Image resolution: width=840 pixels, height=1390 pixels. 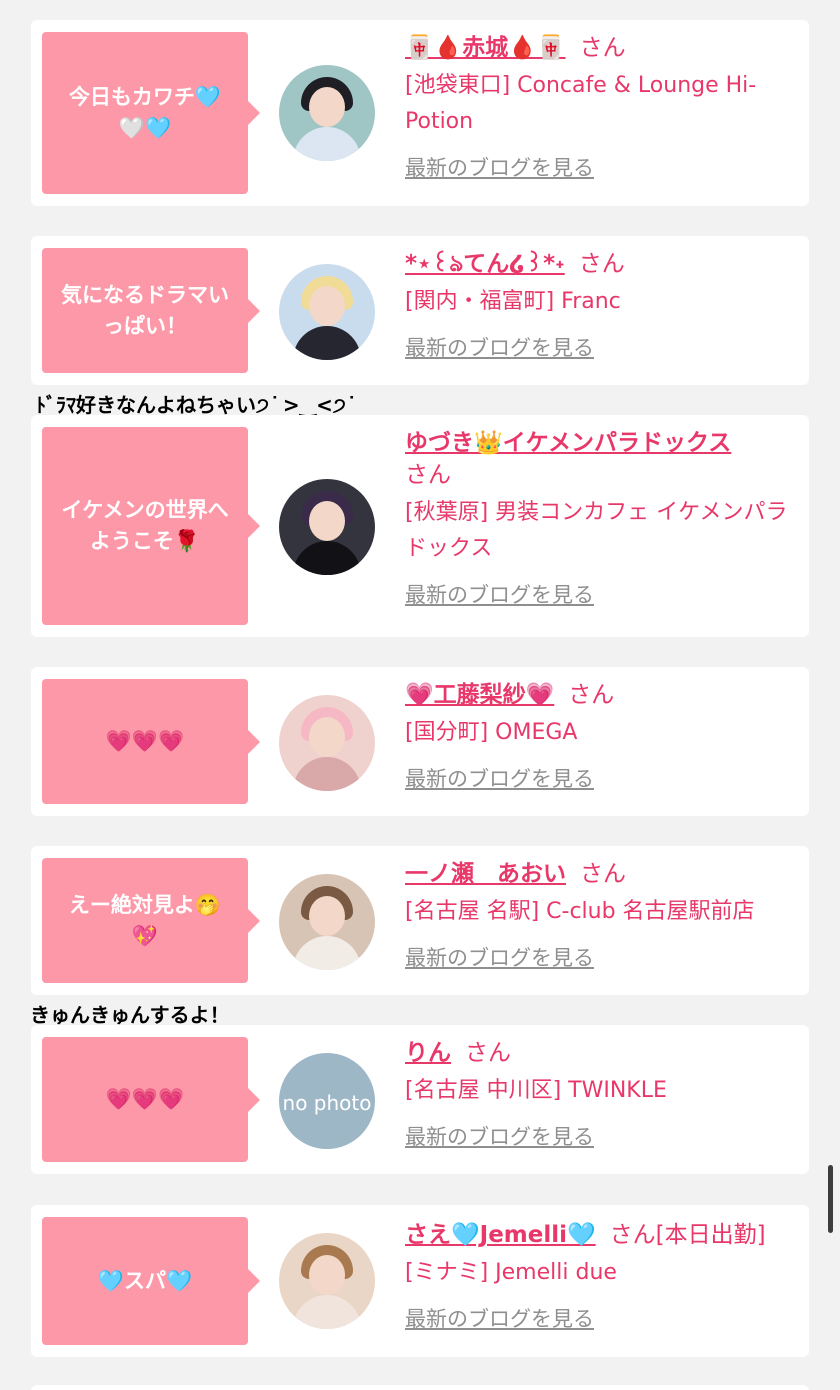 I want to click on comment-bubble: 気になるドラマい っぱい！, so click(x=151, y=310).